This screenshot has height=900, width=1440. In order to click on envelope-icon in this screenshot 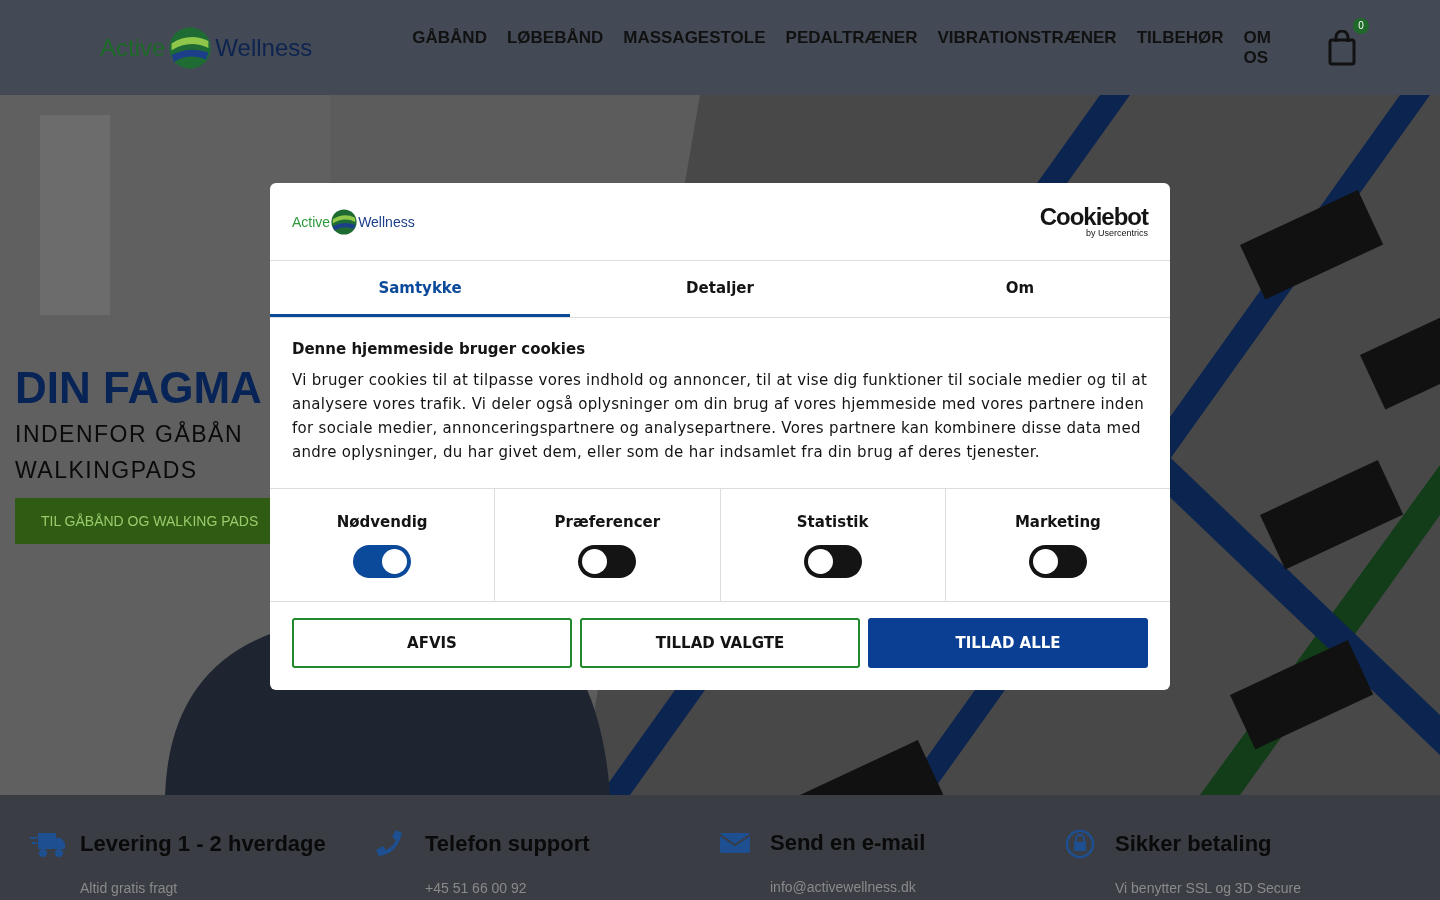, I will do `click(735, 842)`.